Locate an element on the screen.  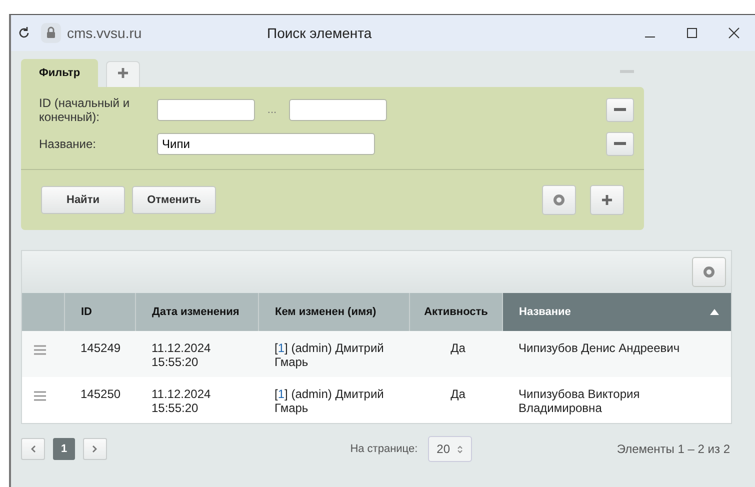
chevron-right-icon is located at coordinates (95, 449).